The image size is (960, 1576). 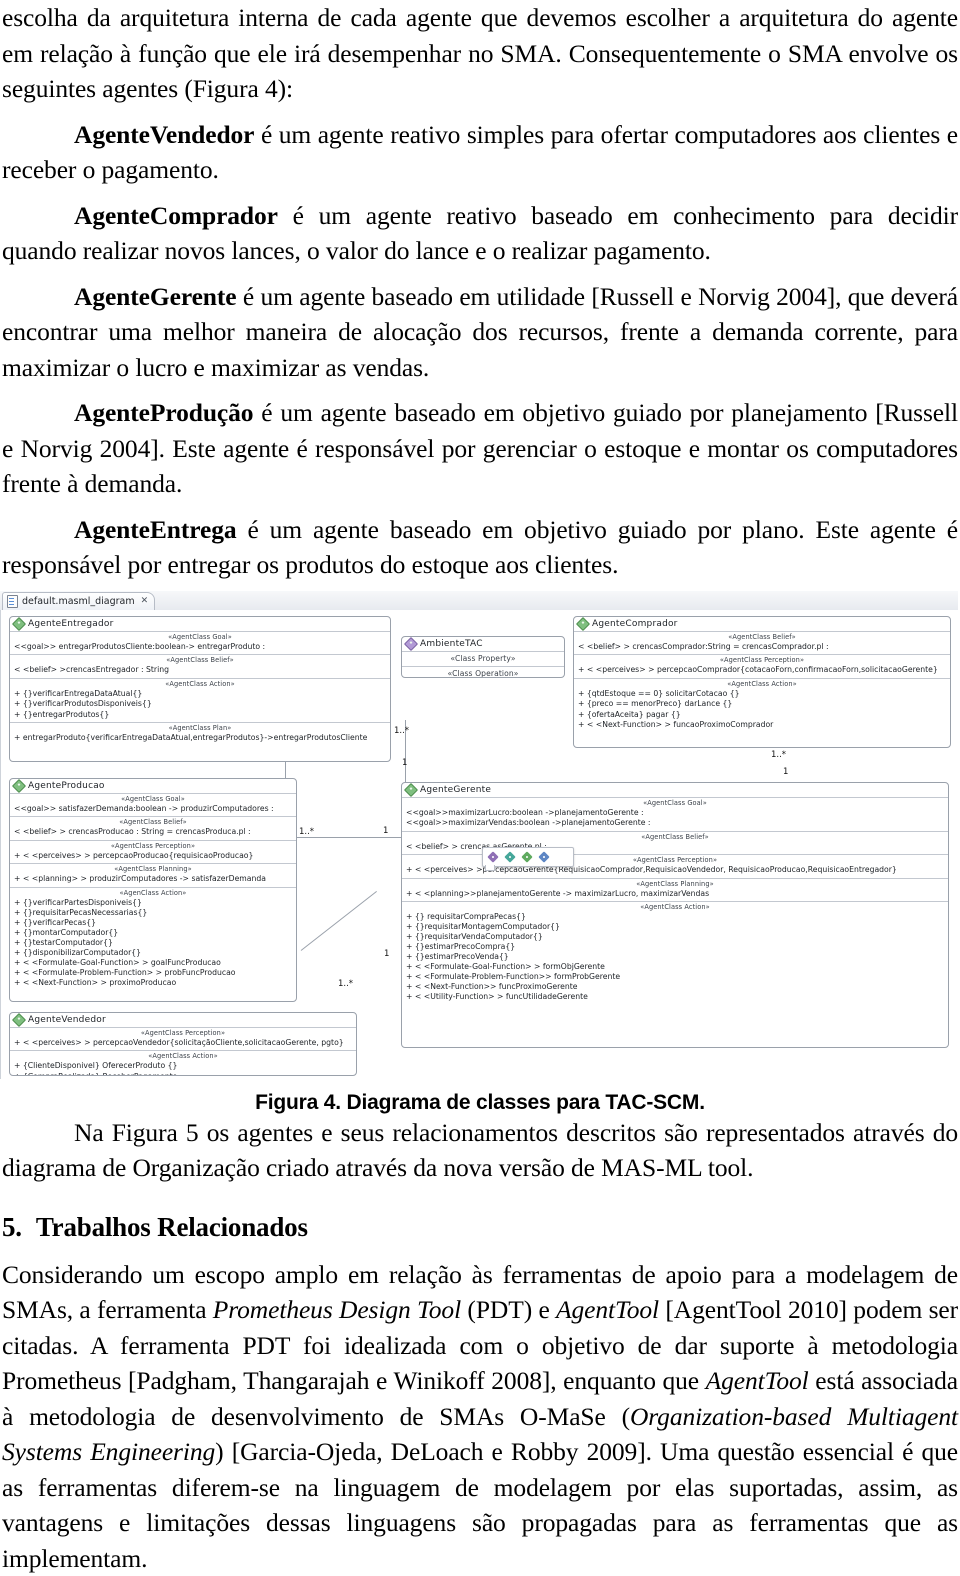 What do you see at coordinates (675, 927) in the screenshot?
I see `feature-line: + {}requisitarMontagemComputador{}` at bounding box center [675, 927].